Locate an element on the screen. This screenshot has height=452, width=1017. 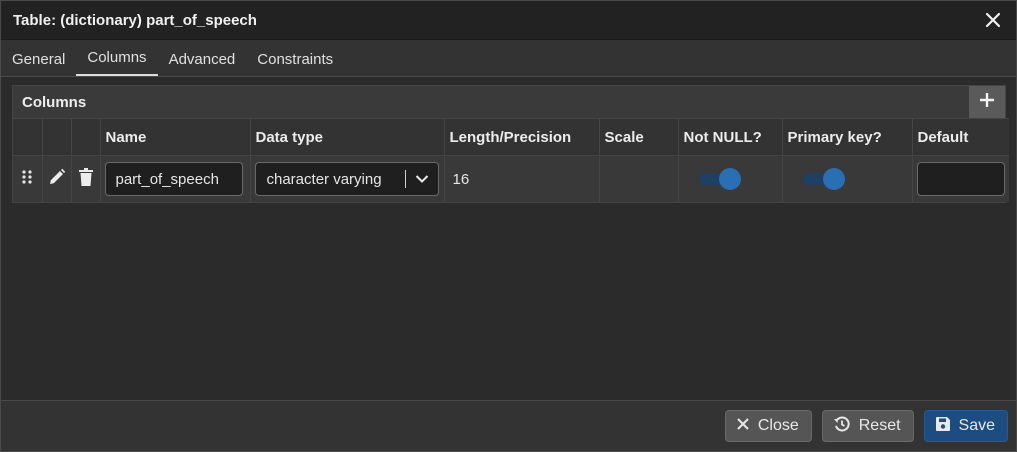
not-null-toggle is located at coordinates (719, 179).